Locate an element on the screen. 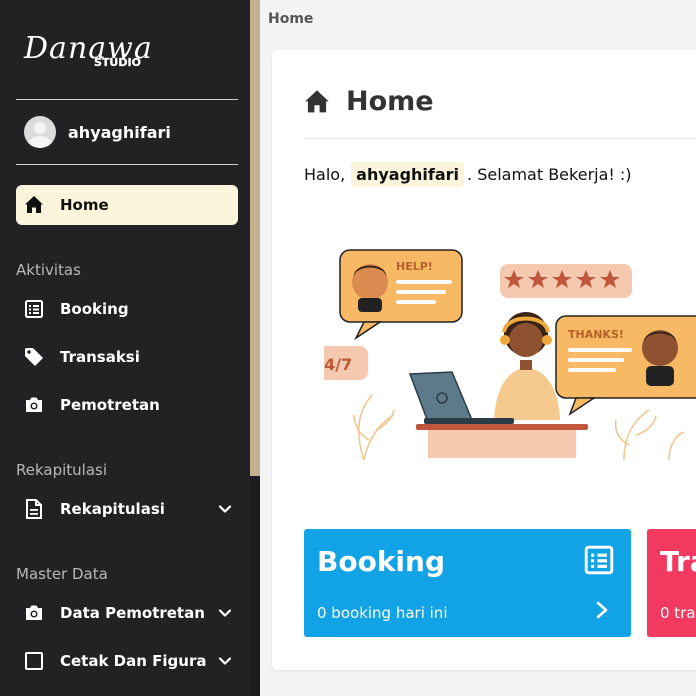 This screenshot has height=696, width=696. tile-title: Tra is located at coordinates (678, 561).